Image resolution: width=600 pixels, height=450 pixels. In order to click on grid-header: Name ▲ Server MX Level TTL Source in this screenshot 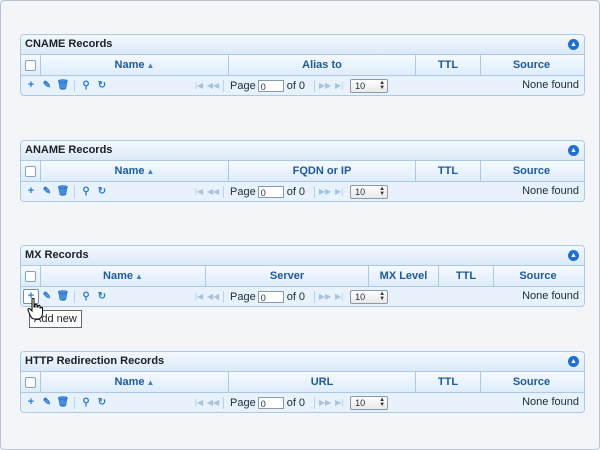, I will do `click(302, 276)`.